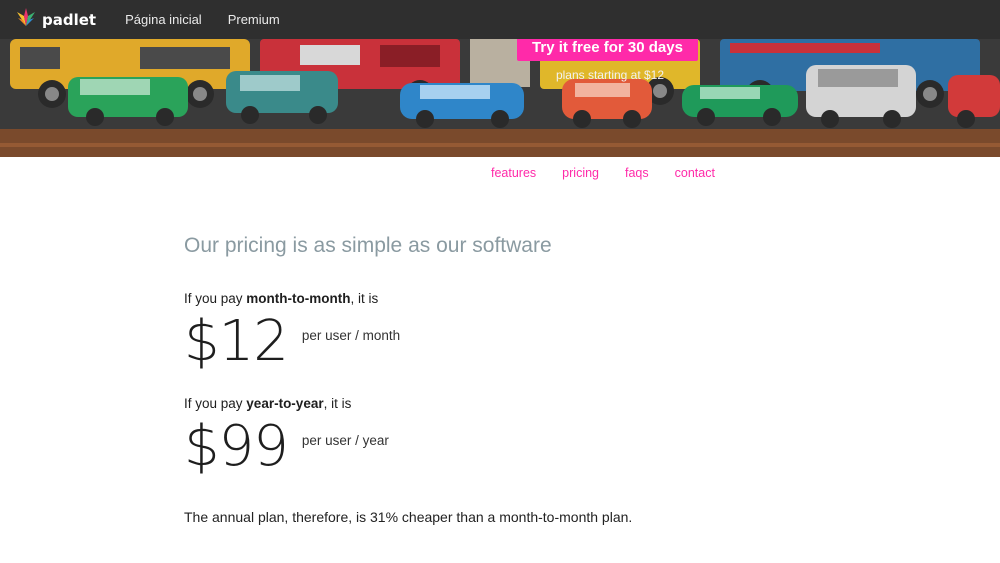  I want to click on yearly-price-row: $99 per user / year, so click(504, 447).